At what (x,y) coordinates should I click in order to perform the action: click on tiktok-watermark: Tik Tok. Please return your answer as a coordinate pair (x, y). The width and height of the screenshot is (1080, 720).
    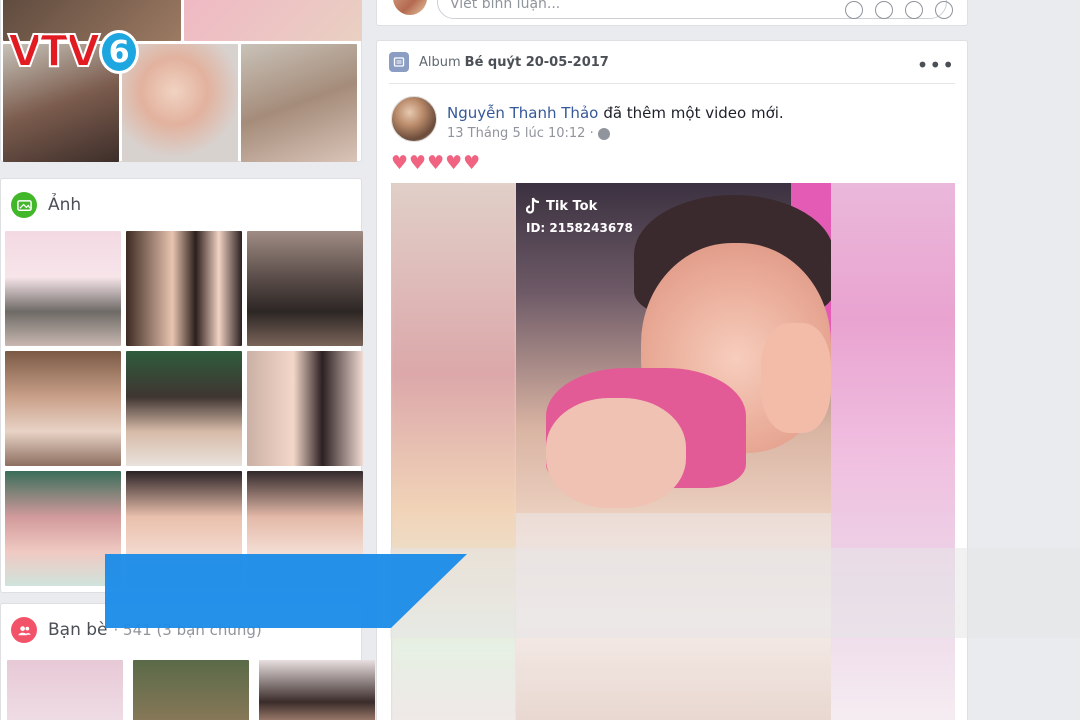
    Looking at the image, I should click on (561, 206).